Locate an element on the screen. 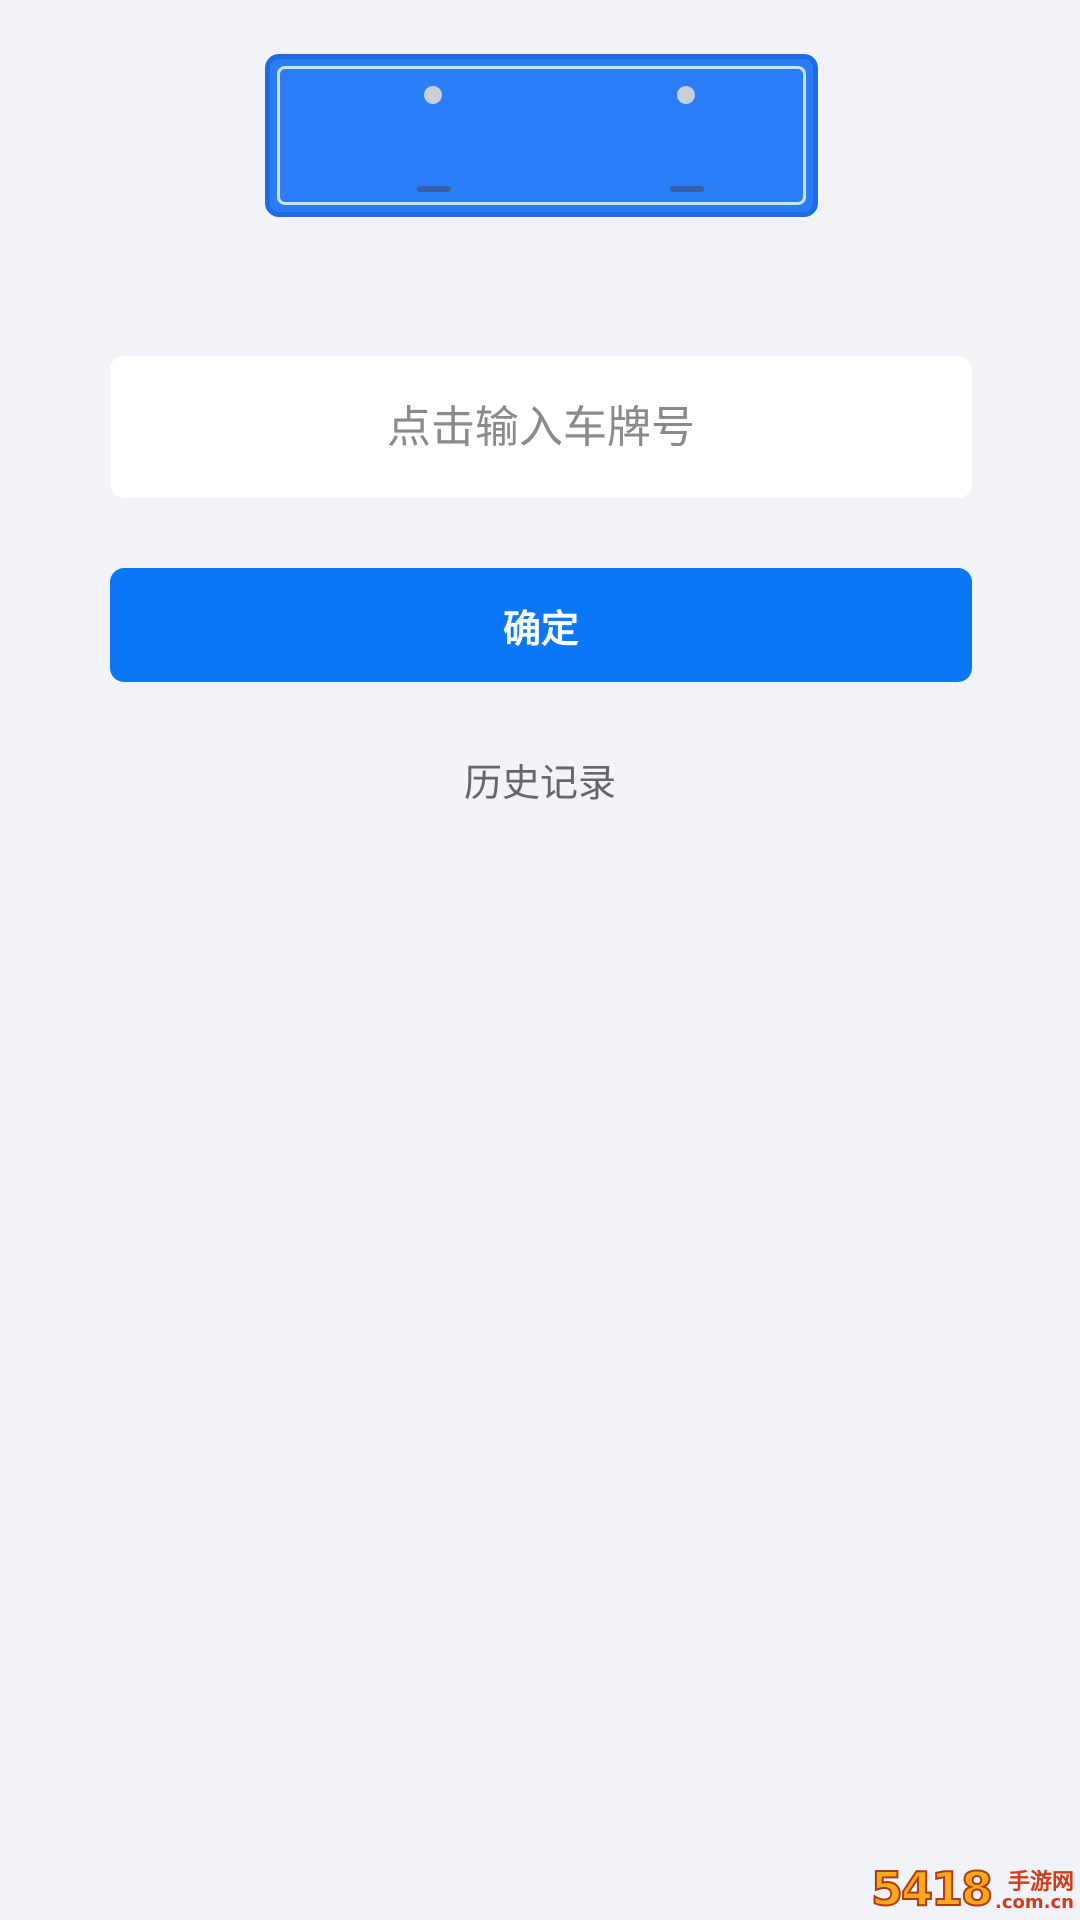 The image size is (1080, 1920). plate-slot-right is located at coordinates (687, 189).